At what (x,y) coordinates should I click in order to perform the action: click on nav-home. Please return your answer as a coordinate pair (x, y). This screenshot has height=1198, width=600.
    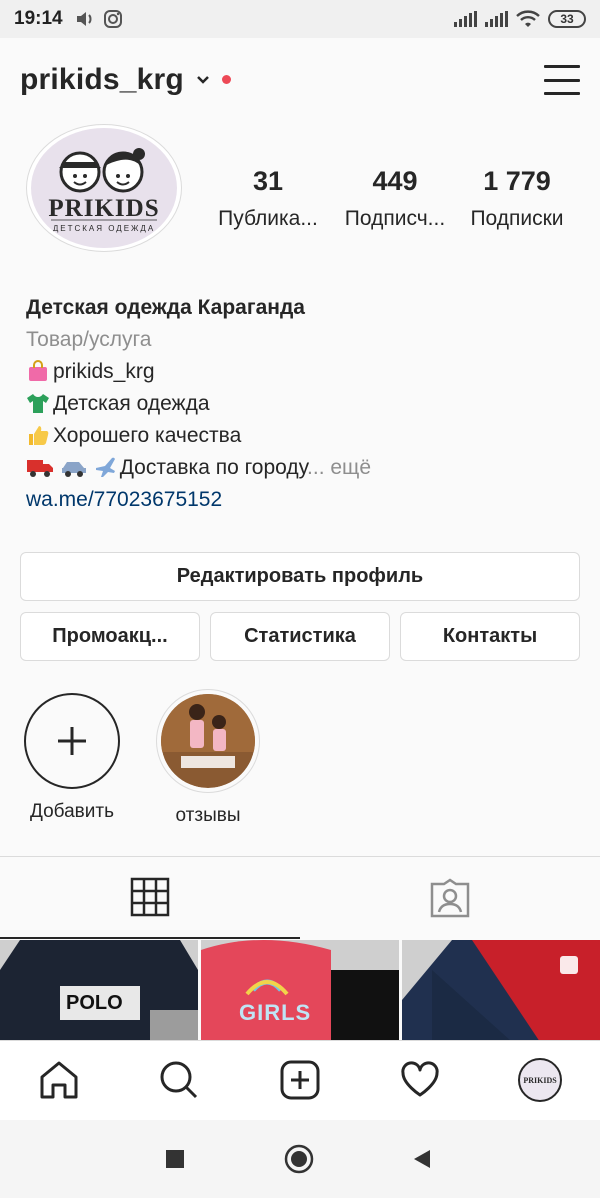
    Looking at the image, I should click on (59, 1080).